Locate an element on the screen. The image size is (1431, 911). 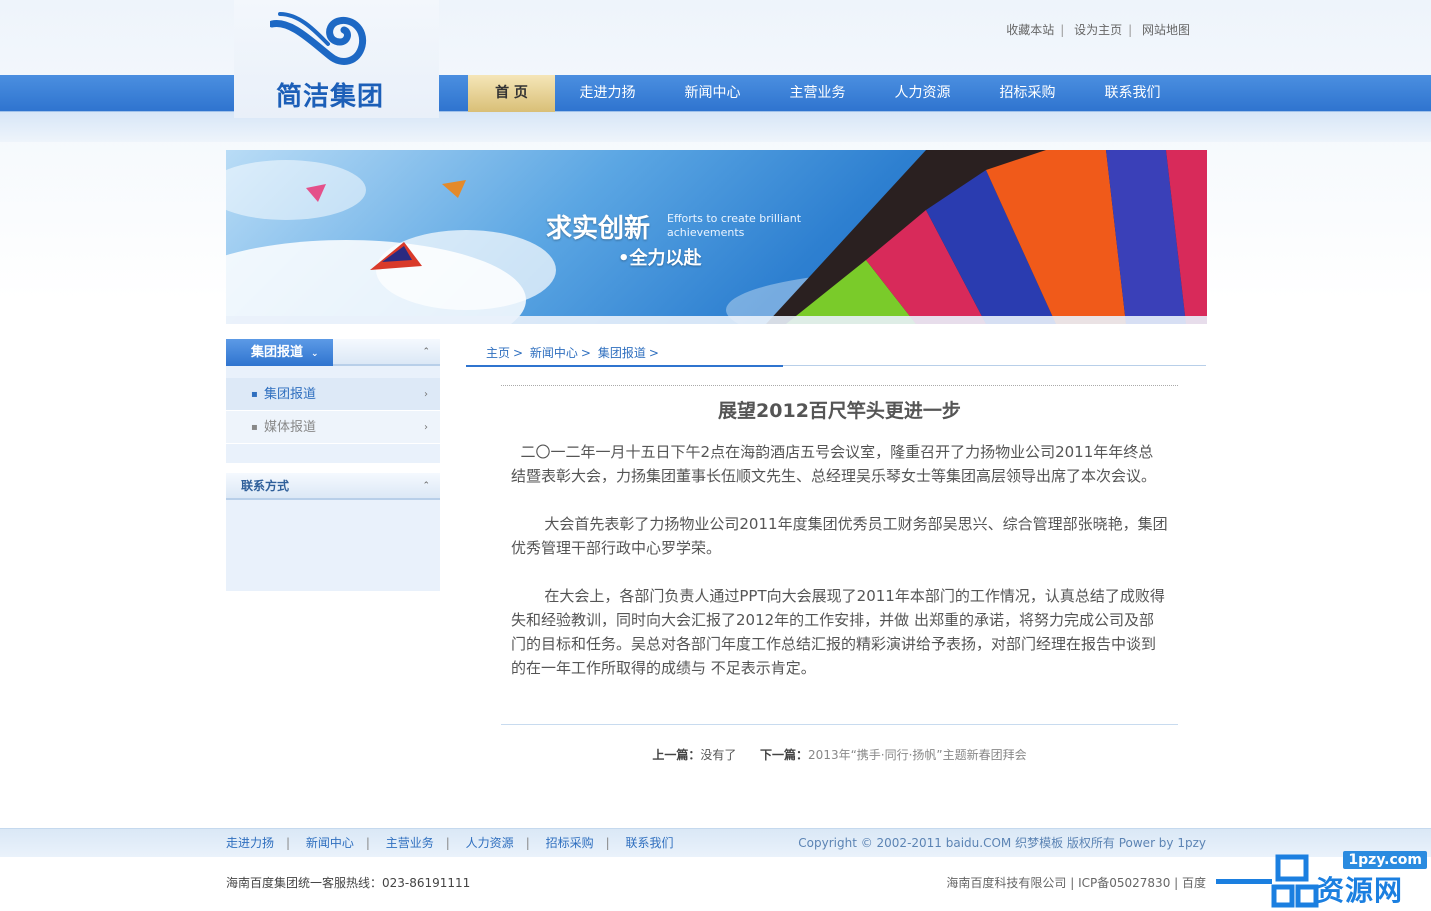
footer-link-hr: 人力资源 is located at coordinates (490, 843).